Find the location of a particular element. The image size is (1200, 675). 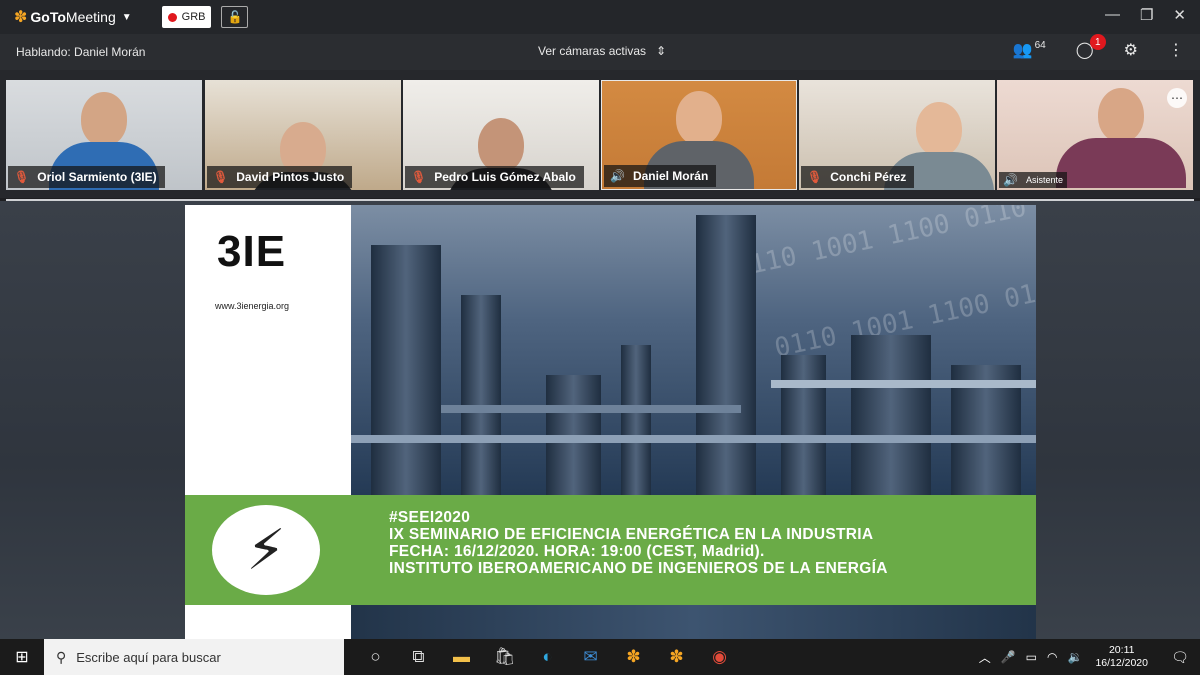

window-controls: — ❐ ✕ is located at coordinates (1145, 15).